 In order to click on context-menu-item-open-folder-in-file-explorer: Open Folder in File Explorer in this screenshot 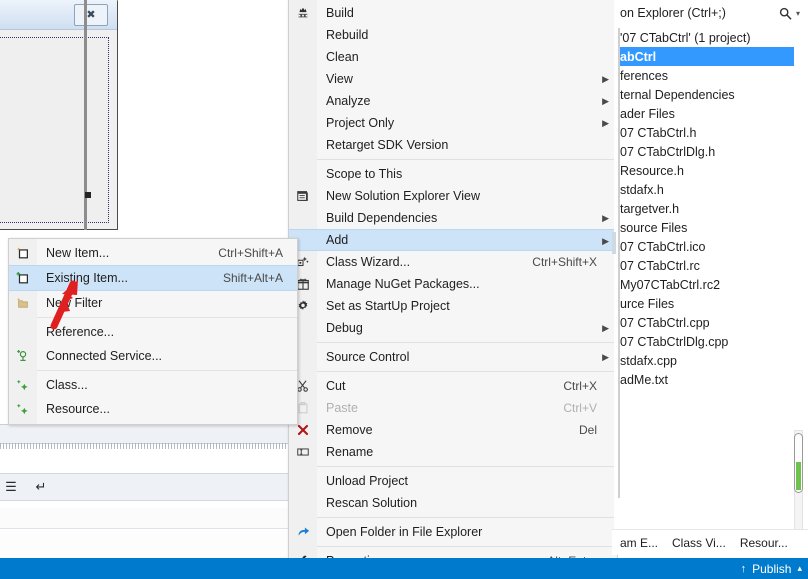, I will do `click(453, 532)`.